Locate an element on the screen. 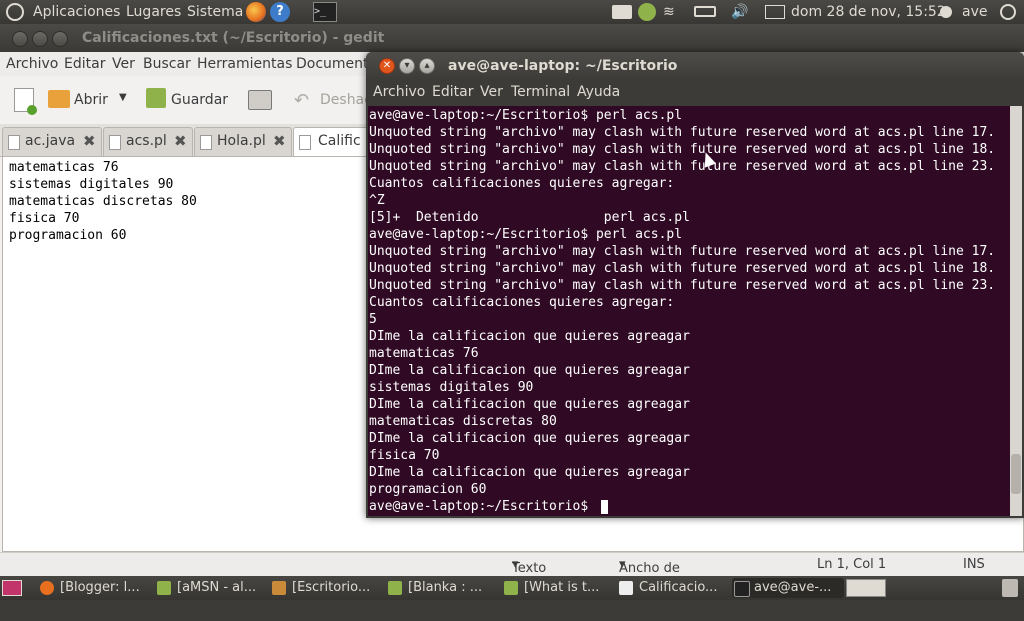 This screenshot has width=1024, height=621. maximize-icon: ▴ is located at coordinates (427, 66).